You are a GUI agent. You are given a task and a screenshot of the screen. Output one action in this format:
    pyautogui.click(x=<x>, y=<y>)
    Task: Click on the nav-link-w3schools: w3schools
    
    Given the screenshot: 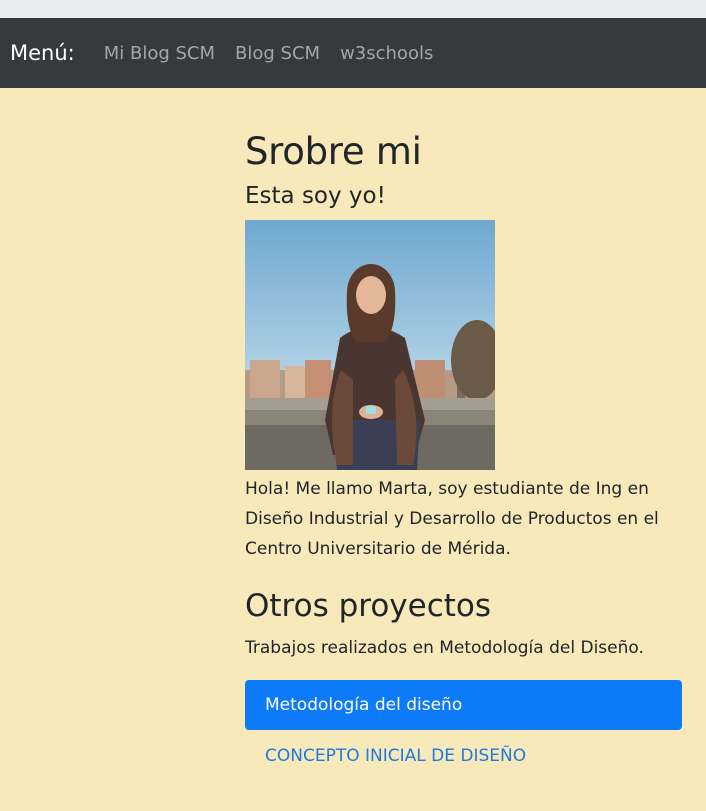 What is the action you would take?
    pyautogui.click(x=386, y=53)
    